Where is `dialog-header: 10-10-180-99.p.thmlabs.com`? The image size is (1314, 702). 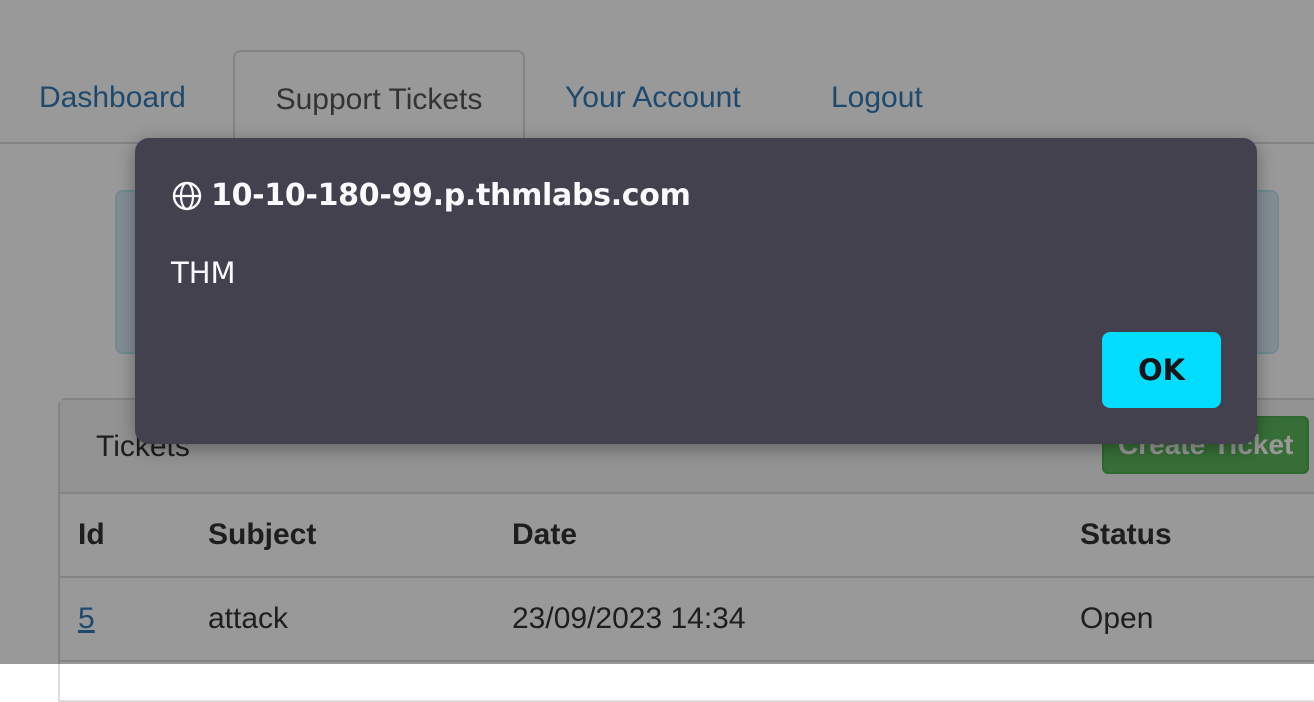
dialog-header: 10-10-180-99.p.thmlabs.com is located at coordinates (431, 195).